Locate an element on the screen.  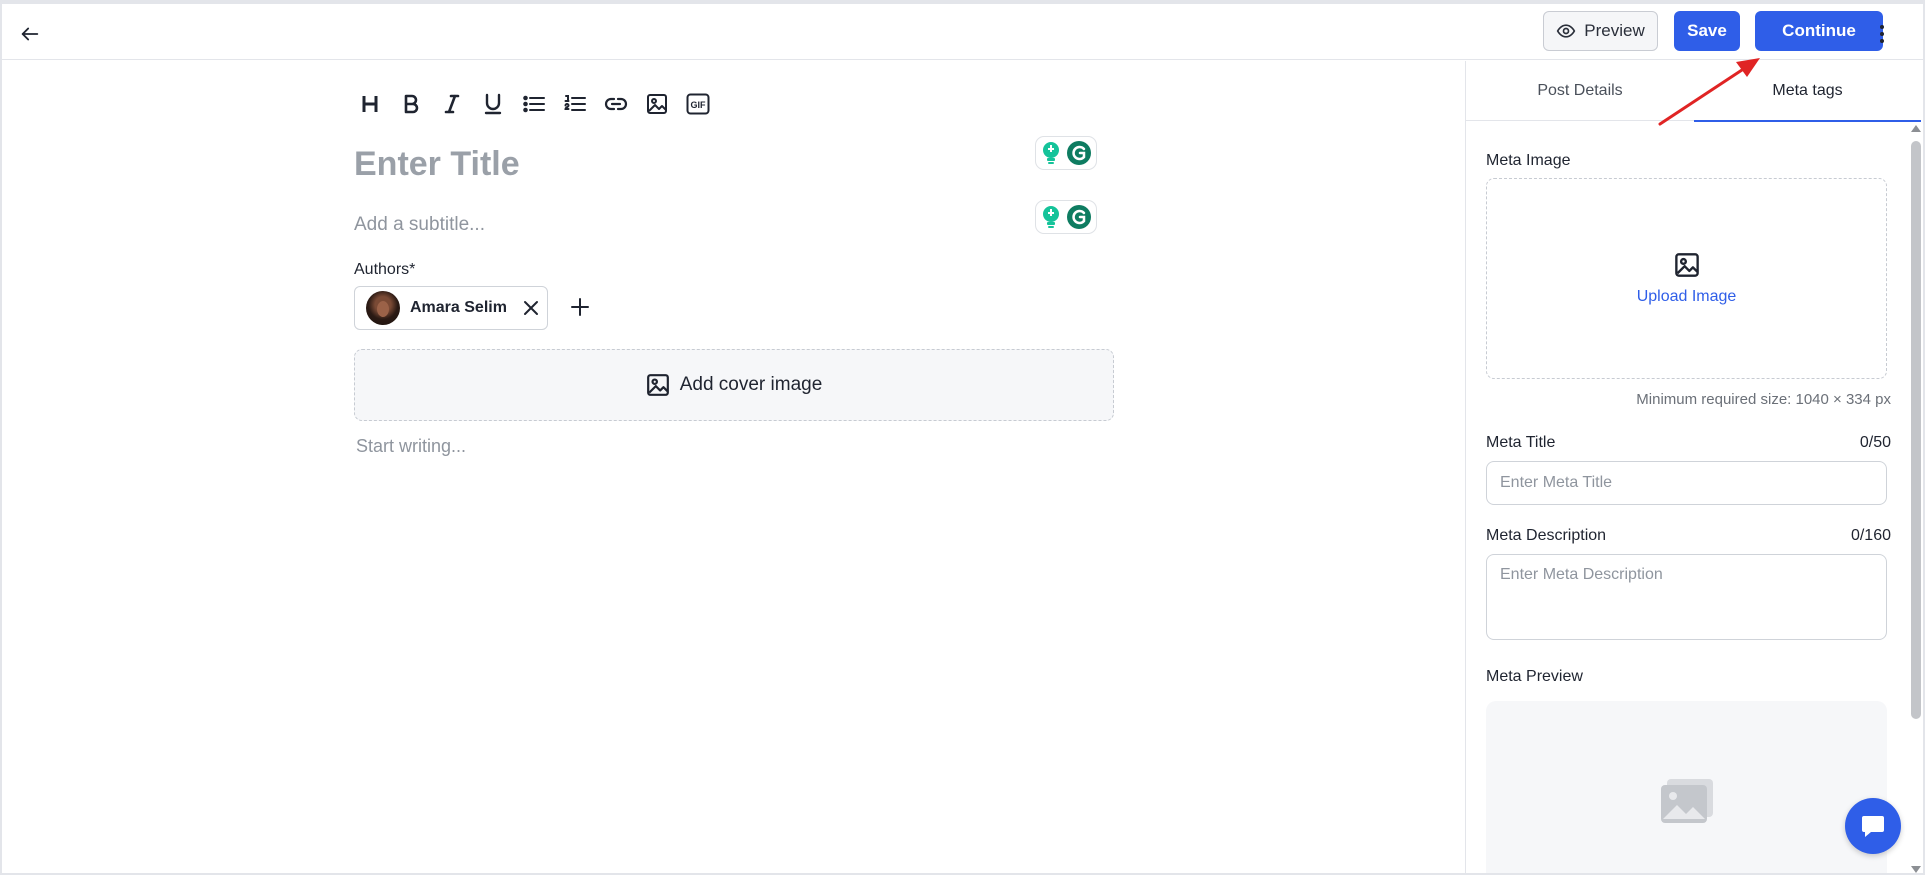
upload-image-label: Upload Image is located at coordinates (1686, 296).